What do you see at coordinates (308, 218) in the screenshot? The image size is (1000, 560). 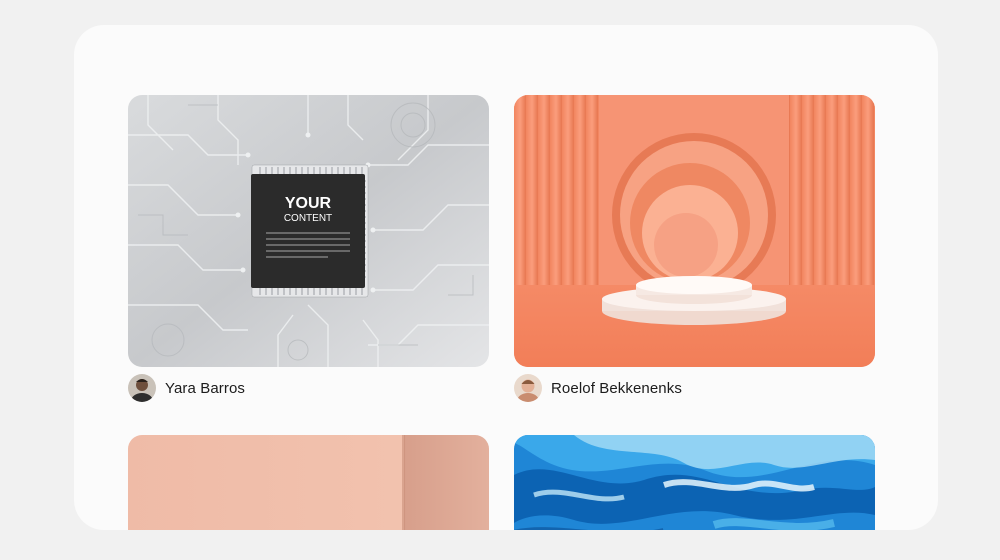 I see `chip-subtitle: CONTENT` at bounding box center [308, 218].